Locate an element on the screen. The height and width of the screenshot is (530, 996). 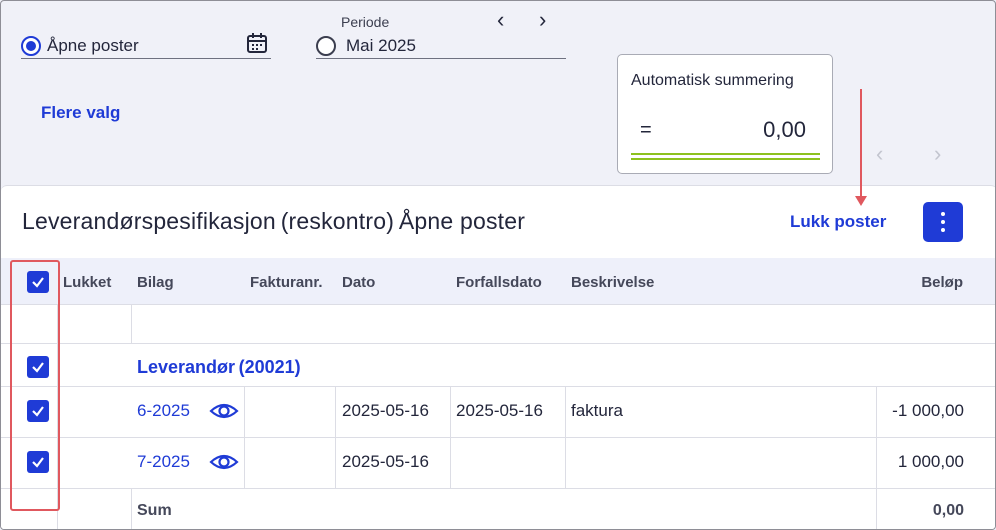
radio-period: Mai 2025 is located at coordinates (366, 46).